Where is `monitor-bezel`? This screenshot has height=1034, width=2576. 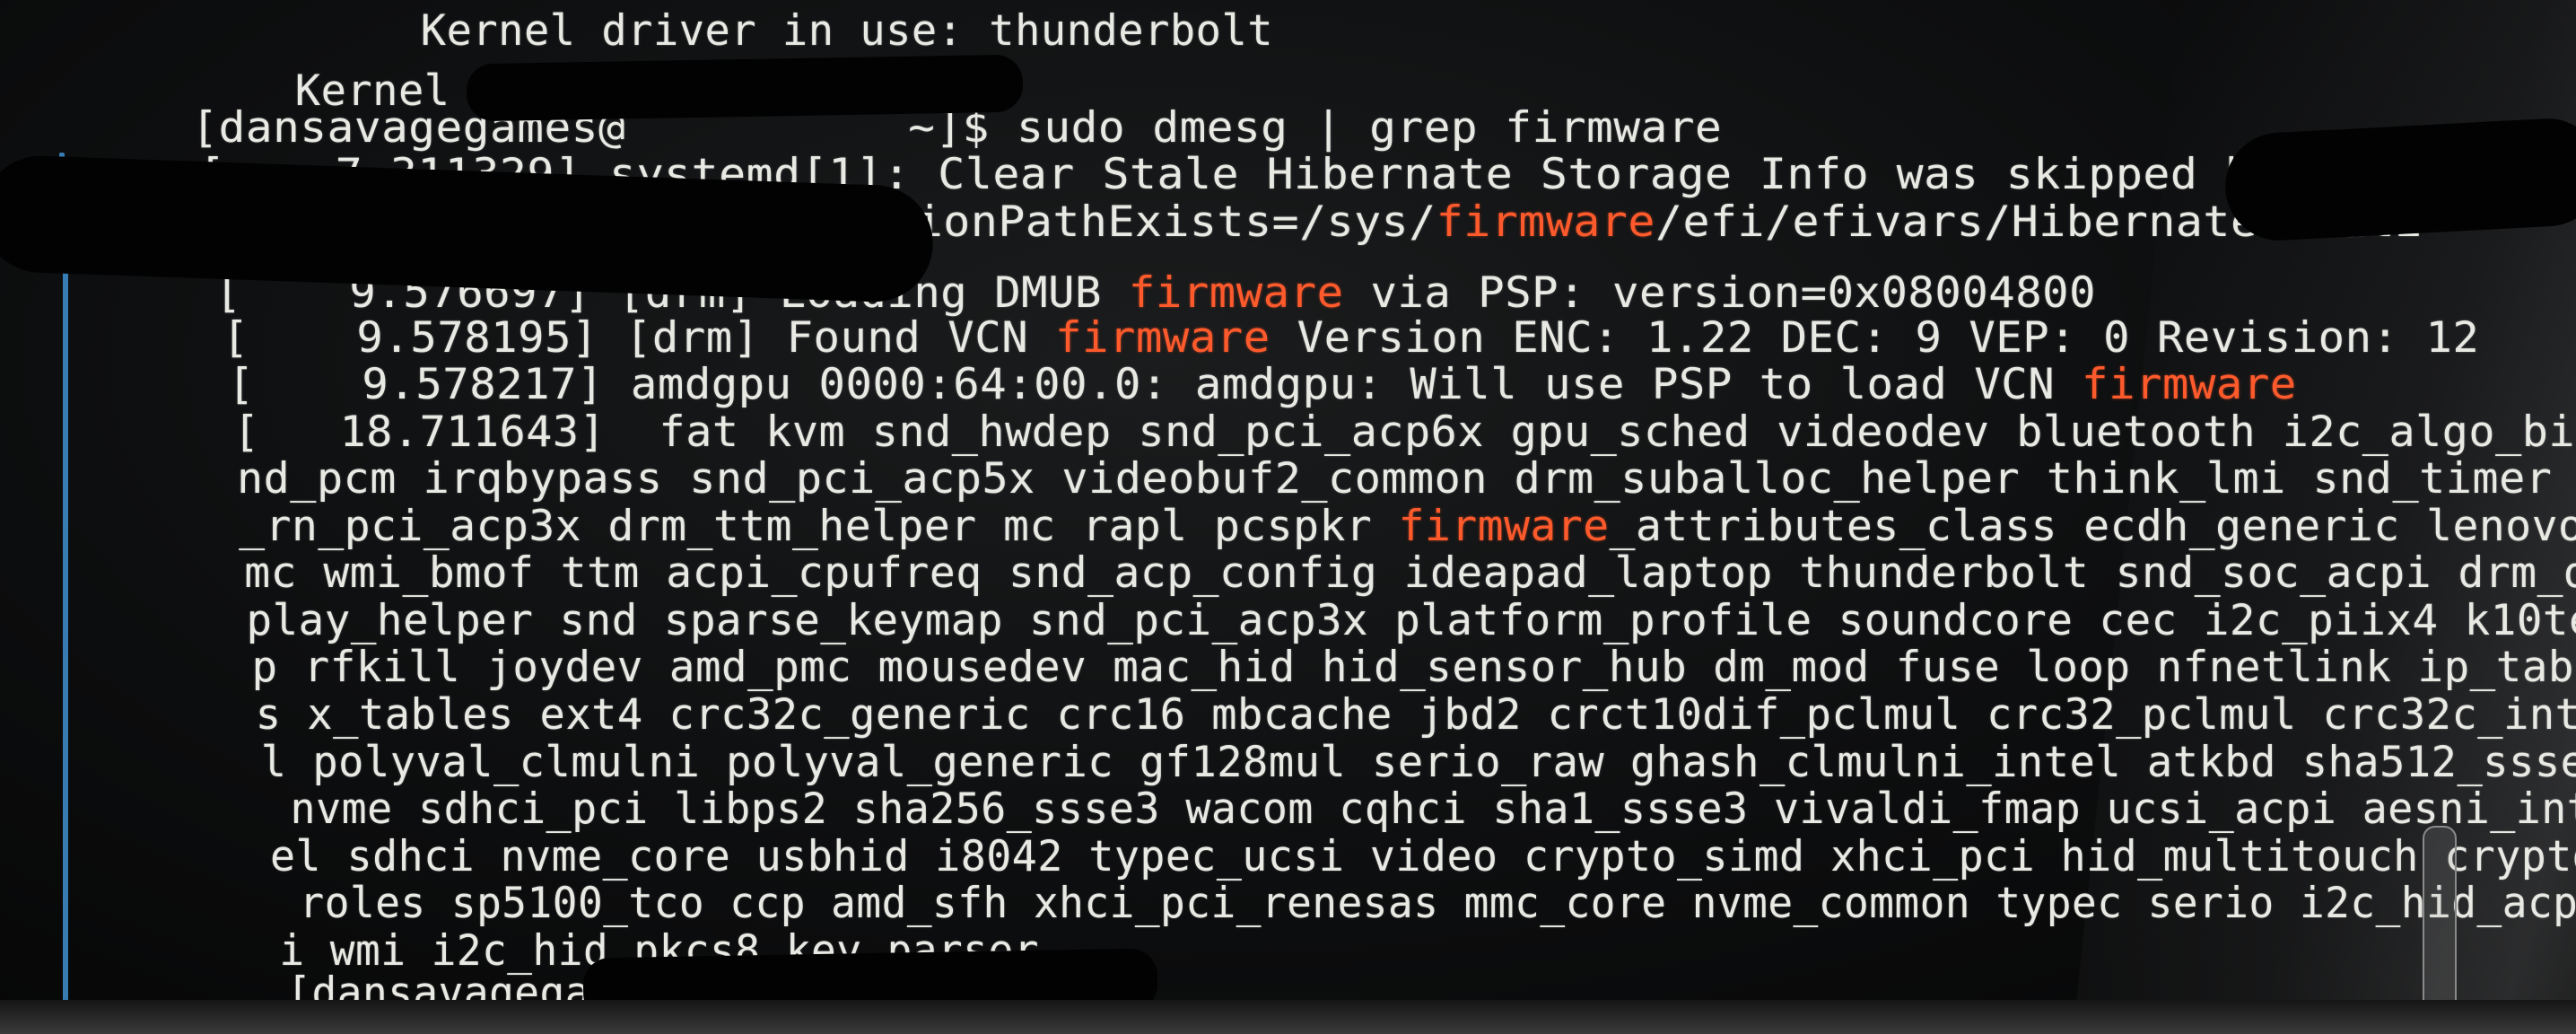
monitor-bezel is located at coordinates (1288, 1017).